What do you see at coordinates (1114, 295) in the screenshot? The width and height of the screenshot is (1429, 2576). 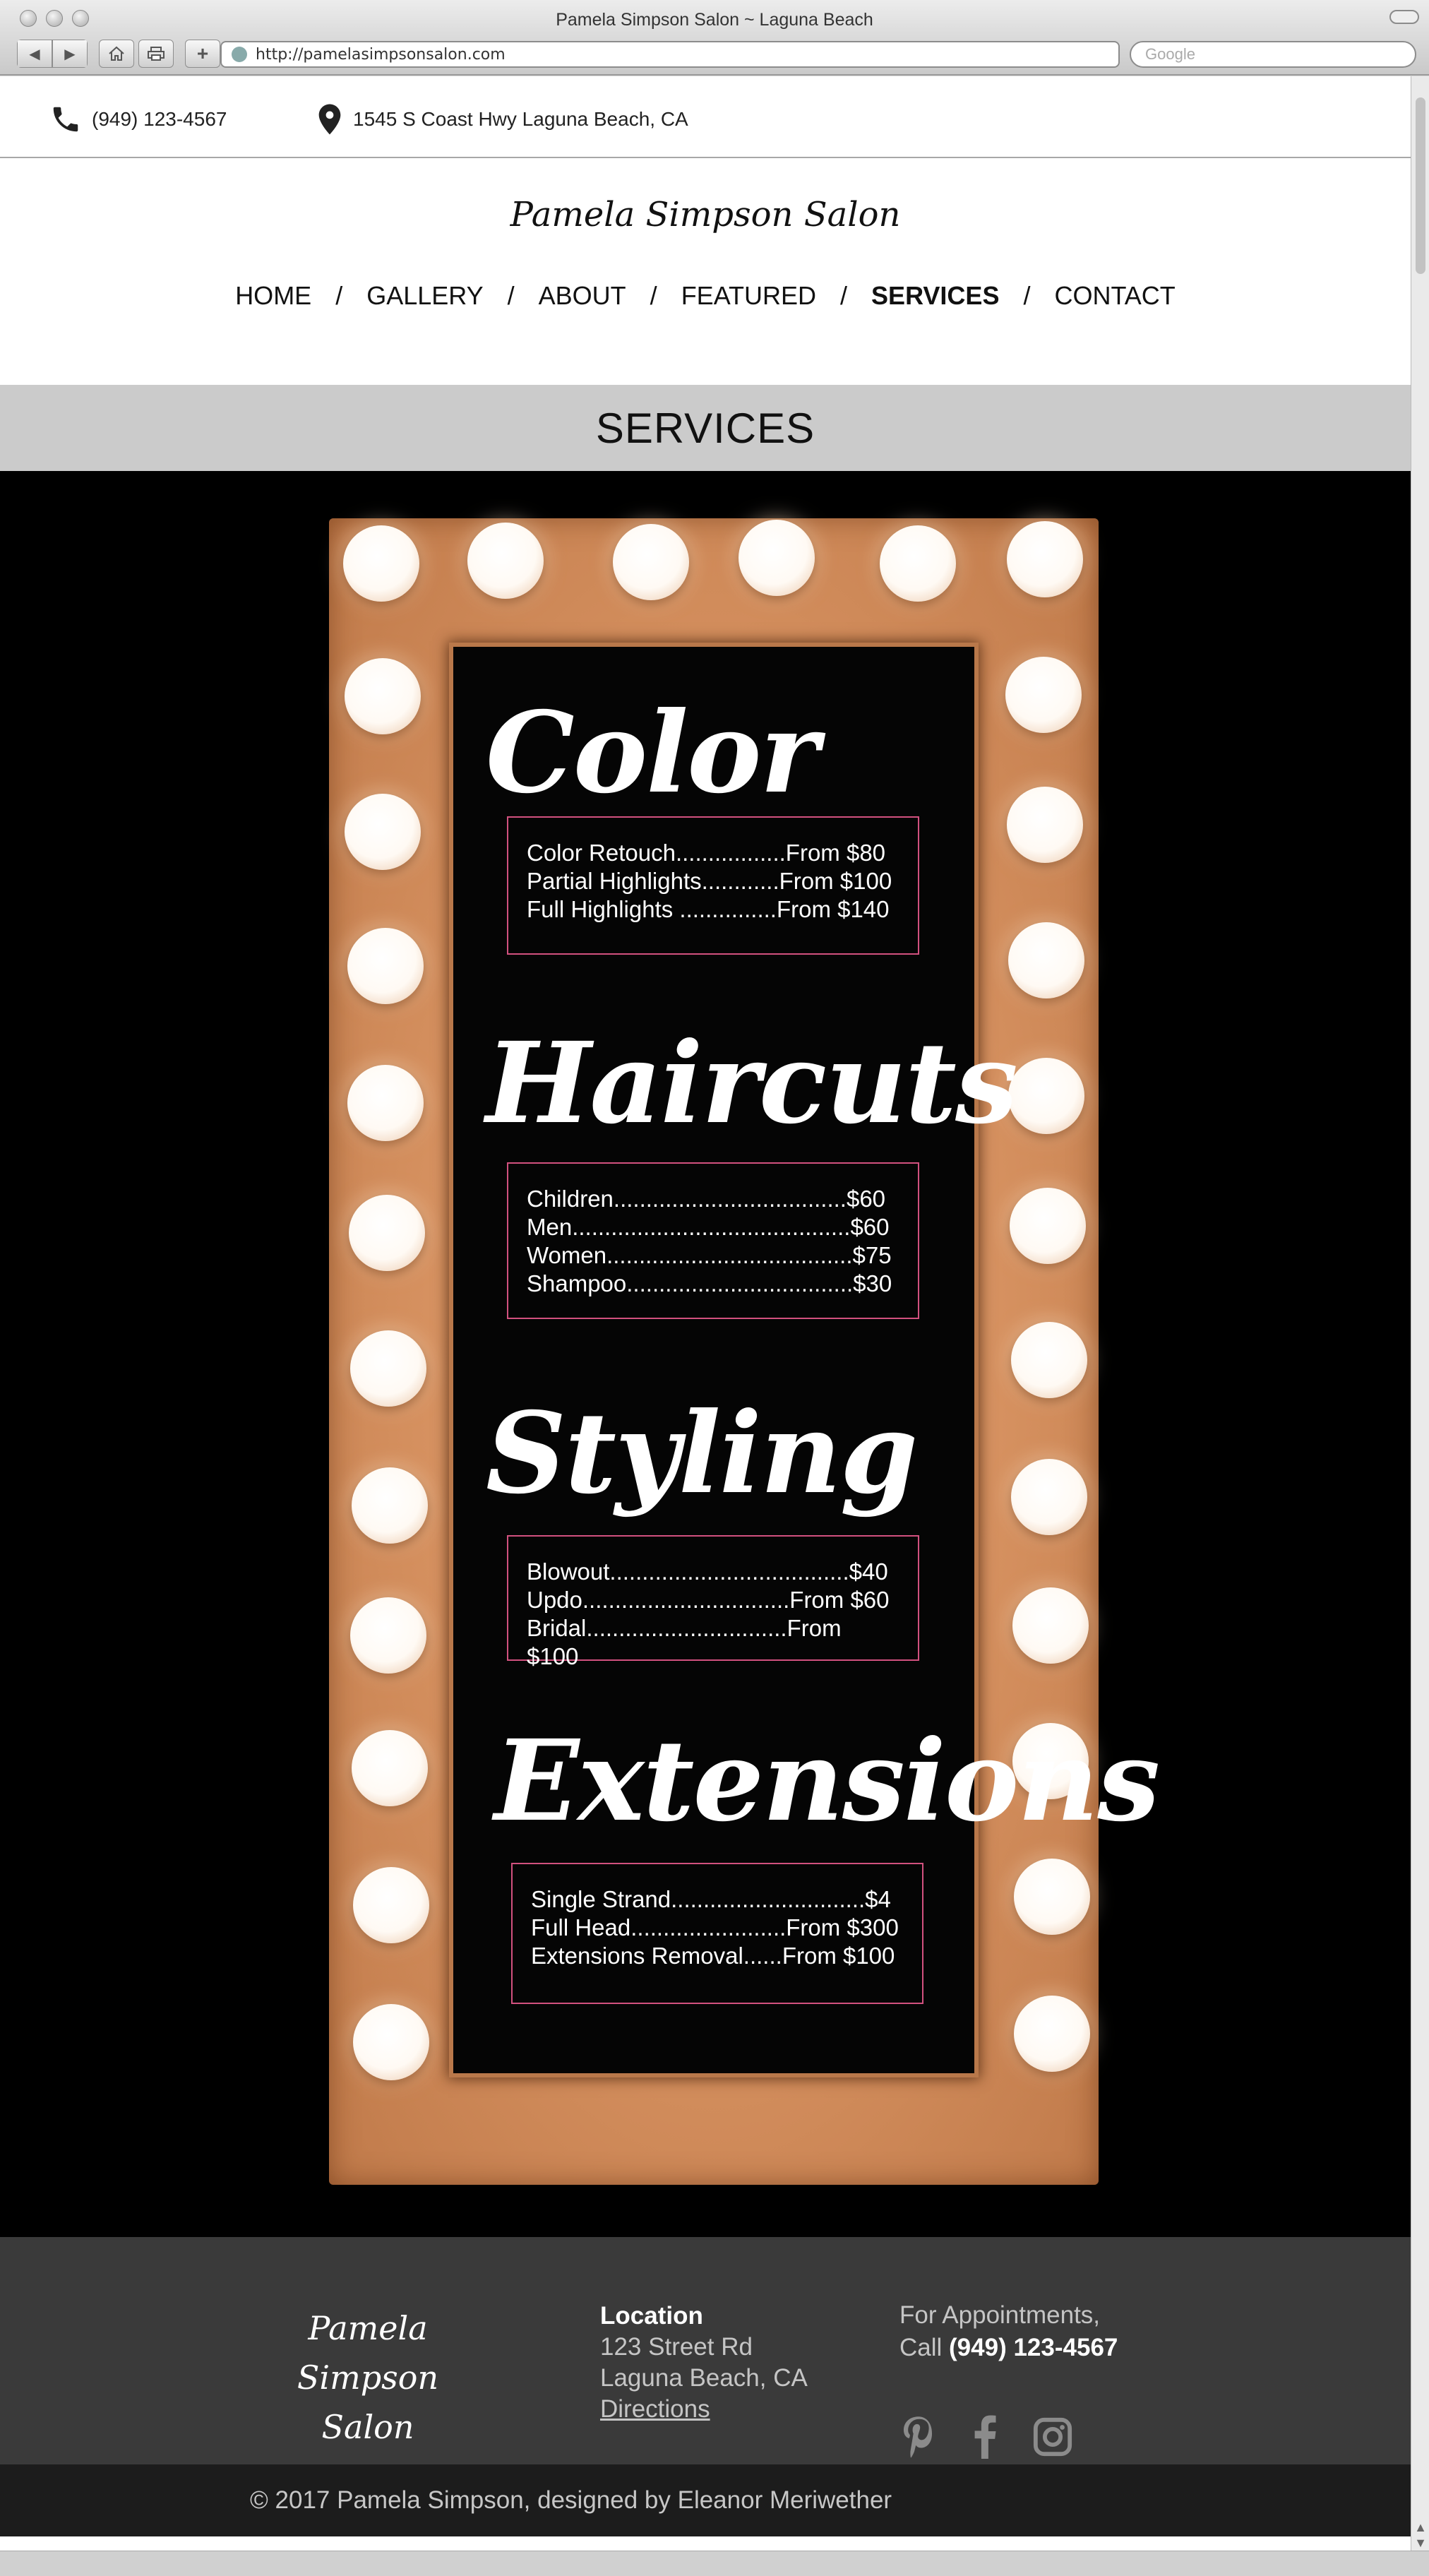 I see `nav-contact: CONTACT` at bounding box center [1114, 295].